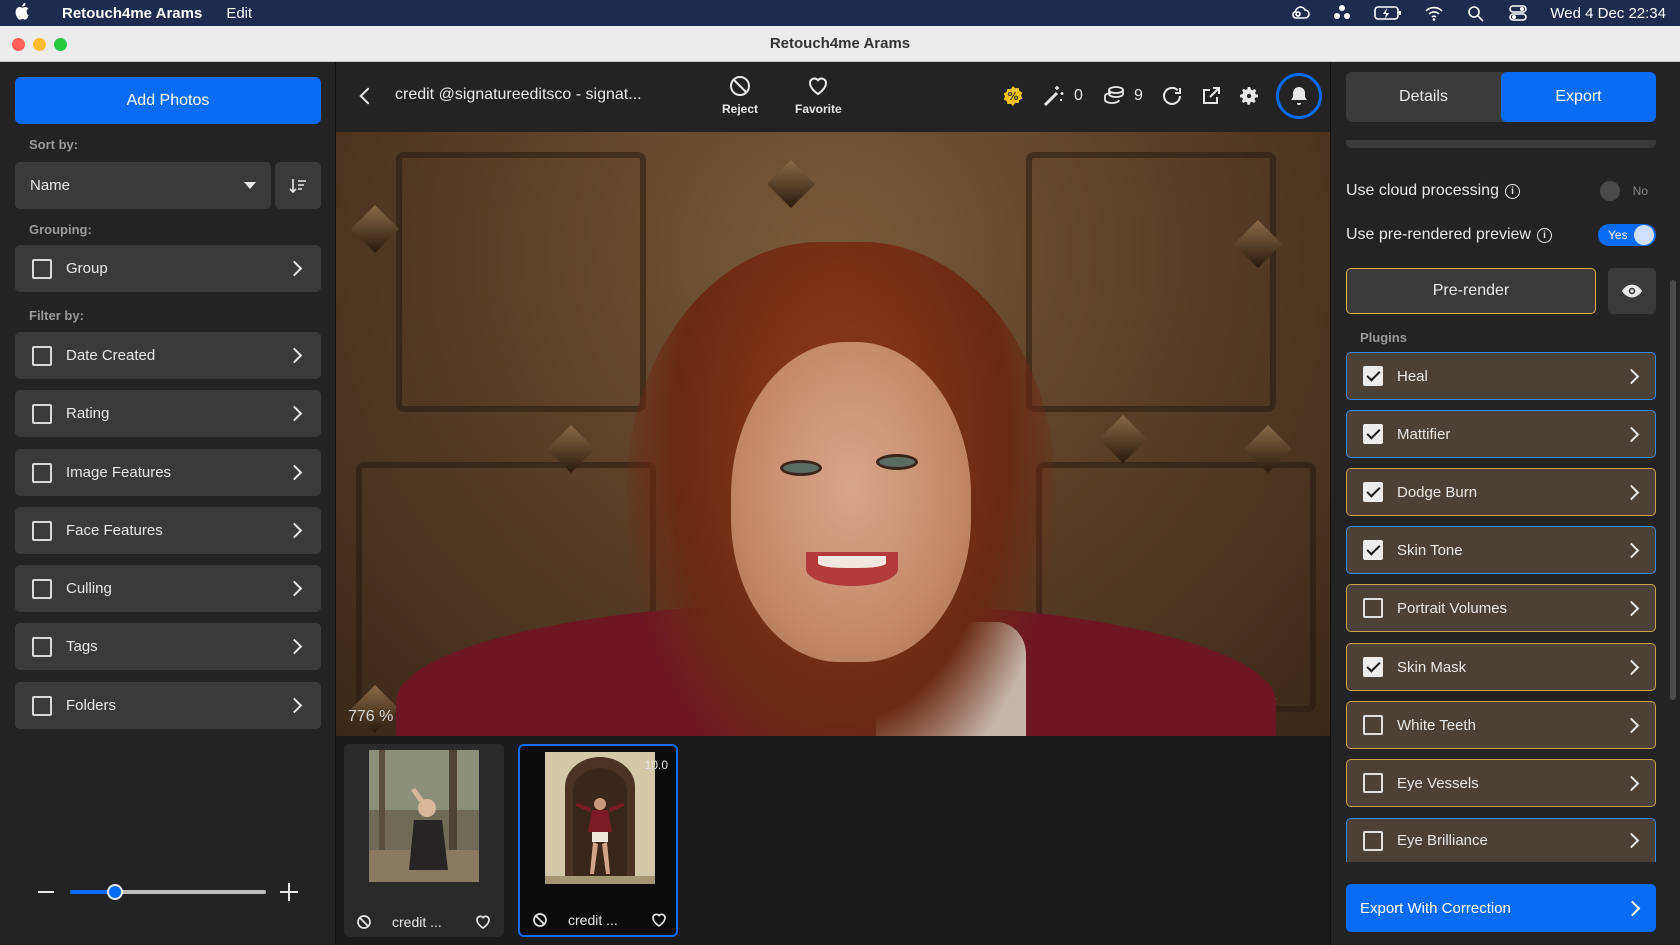 The width and height of the screenshot is (1680, 945). I want to click on plugin-skin-tone: Skin Tone, so click(1501, 550).